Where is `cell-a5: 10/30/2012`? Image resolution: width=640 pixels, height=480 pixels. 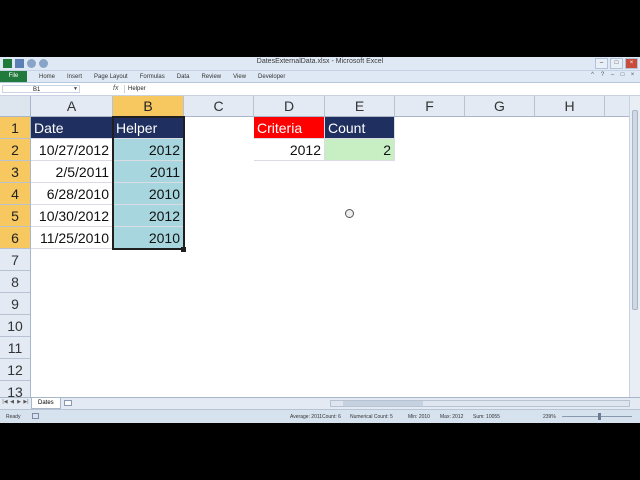 cell-a5: 10/30/2012 is located at coordinates (72, 216).